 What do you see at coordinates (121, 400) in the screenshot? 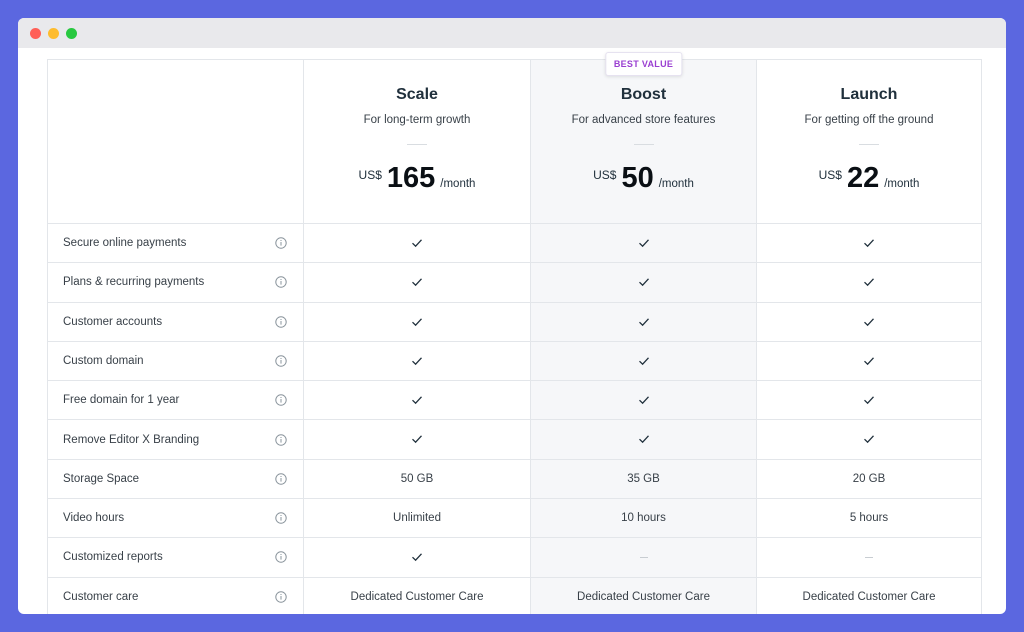
I see `feature-label: Free domain for 1 year` at bounding box center [121, 400].